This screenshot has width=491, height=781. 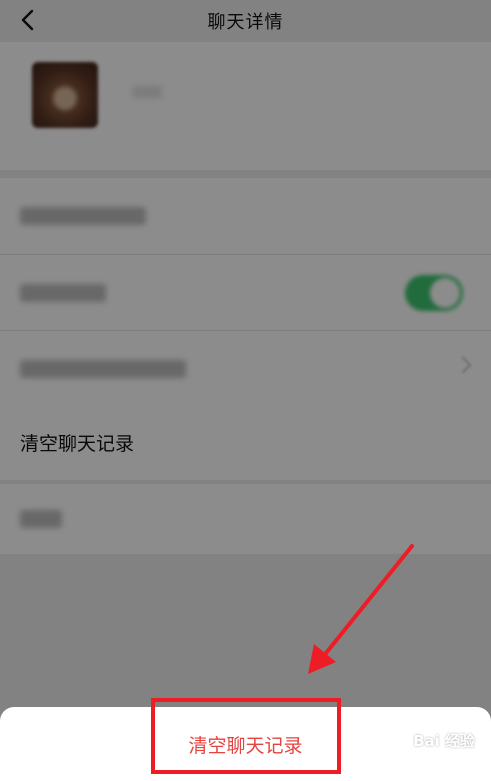 I want to click on baidu-watermark: Bai 经验, so click(x=433, y=740).